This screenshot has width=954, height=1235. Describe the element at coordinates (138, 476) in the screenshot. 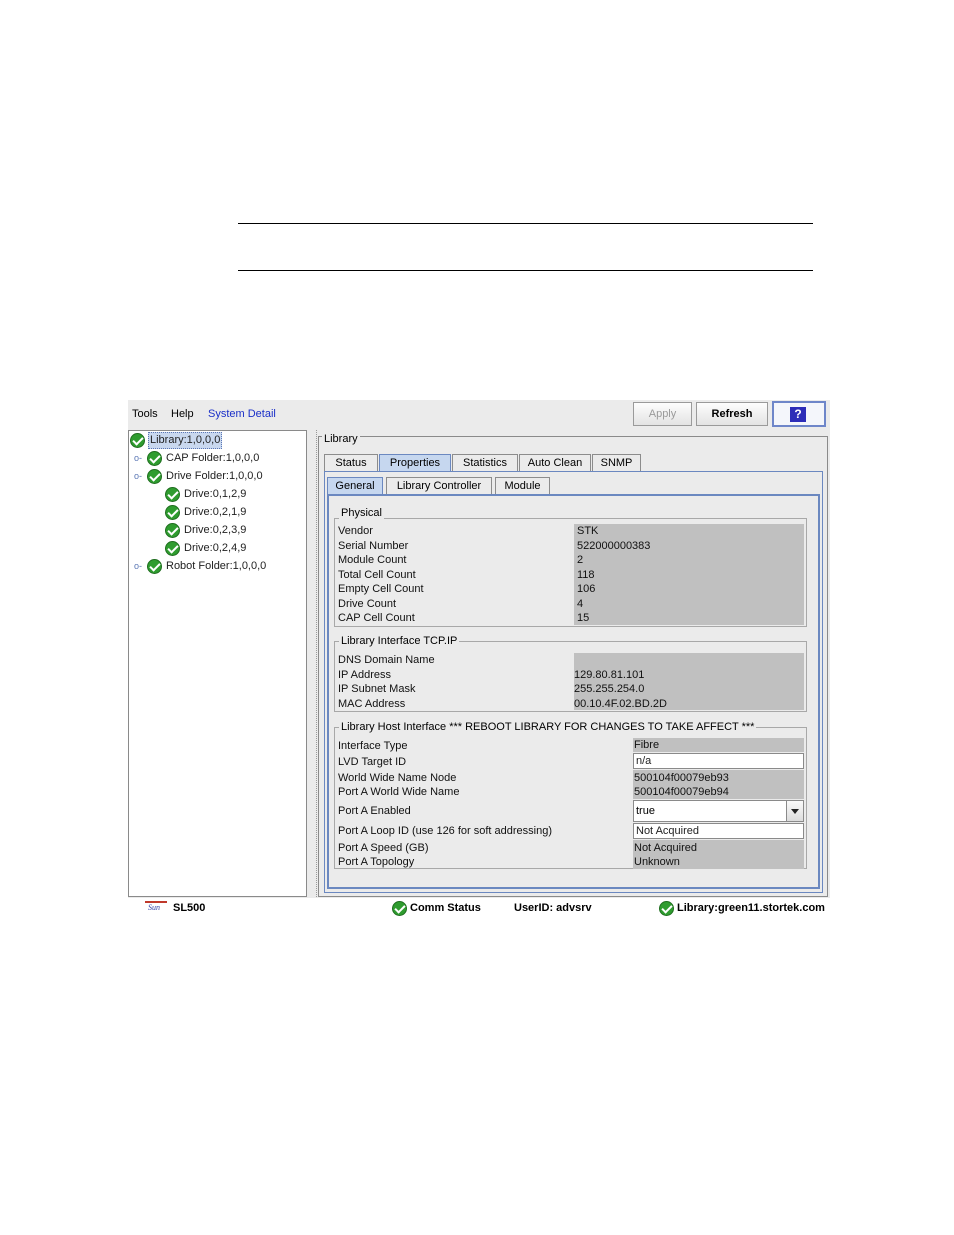

I see `collapse-handle-icon: o-` at that location.